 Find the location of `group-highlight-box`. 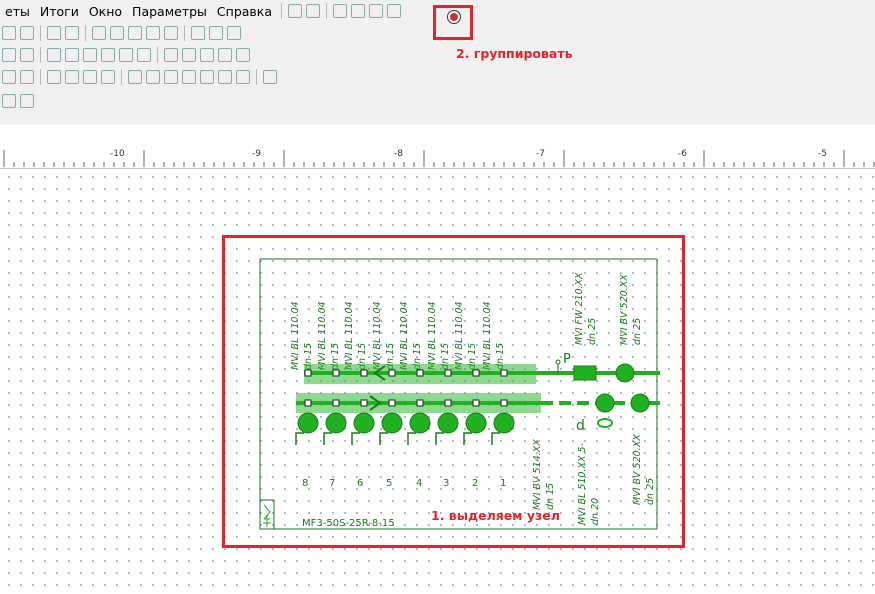

group-highlight-box is located at coordinates (453, 22).